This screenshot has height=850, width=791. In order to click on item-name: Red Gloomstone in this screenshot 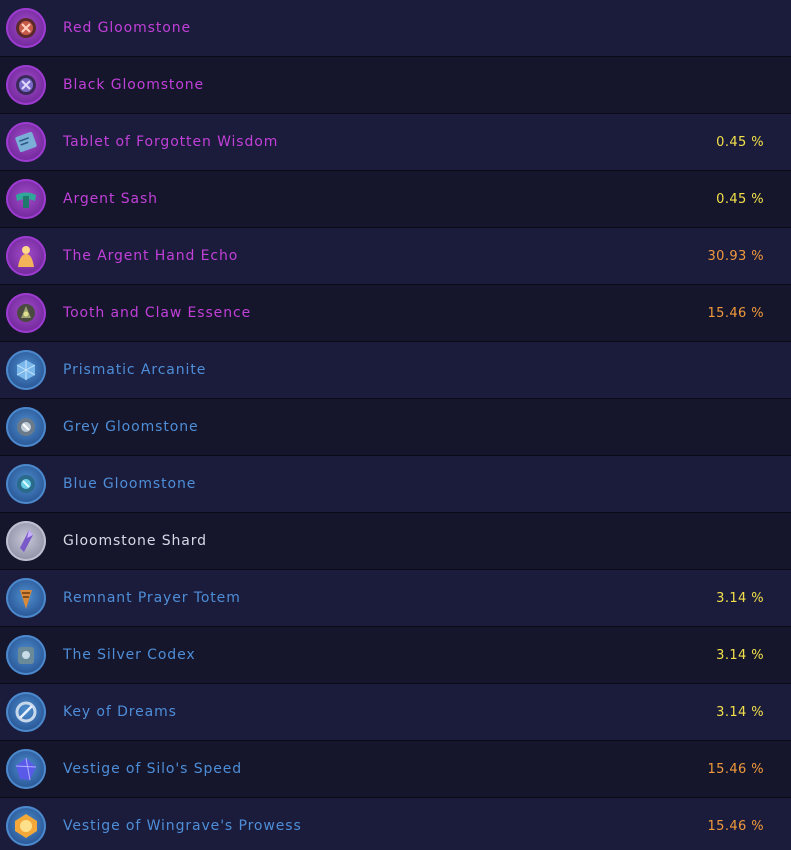, I will do `click(127, 28)`.